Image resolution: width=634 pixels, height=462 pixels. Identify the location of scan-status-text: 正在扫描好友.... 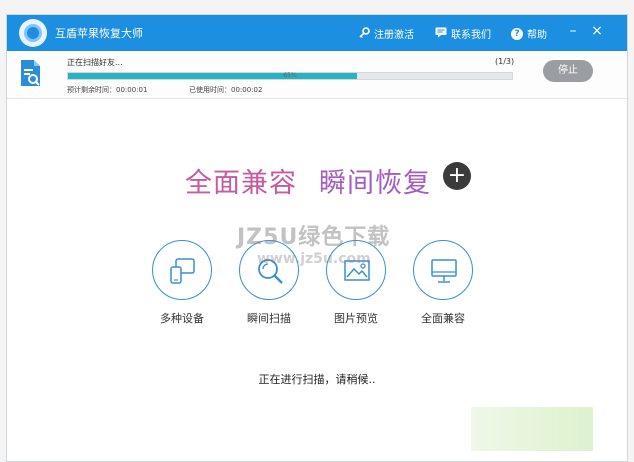
(95, 62).